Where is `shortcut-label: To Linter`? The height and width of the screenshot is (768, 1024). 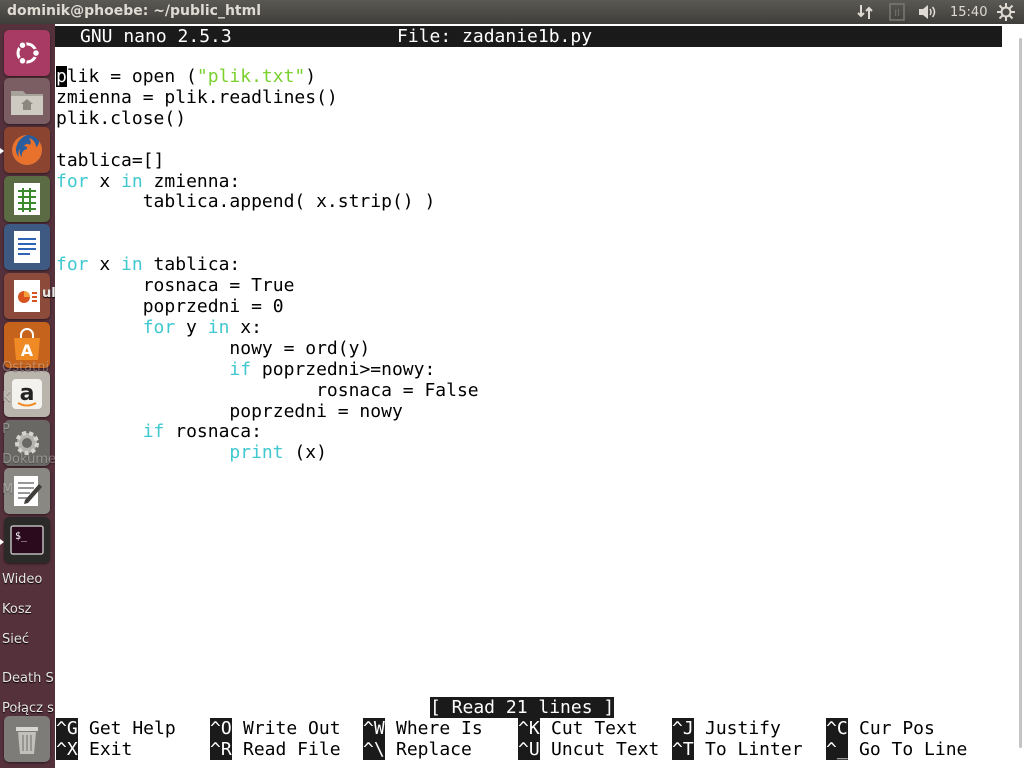
shortcut-label: To Linter is located at coordinates (754, 749).